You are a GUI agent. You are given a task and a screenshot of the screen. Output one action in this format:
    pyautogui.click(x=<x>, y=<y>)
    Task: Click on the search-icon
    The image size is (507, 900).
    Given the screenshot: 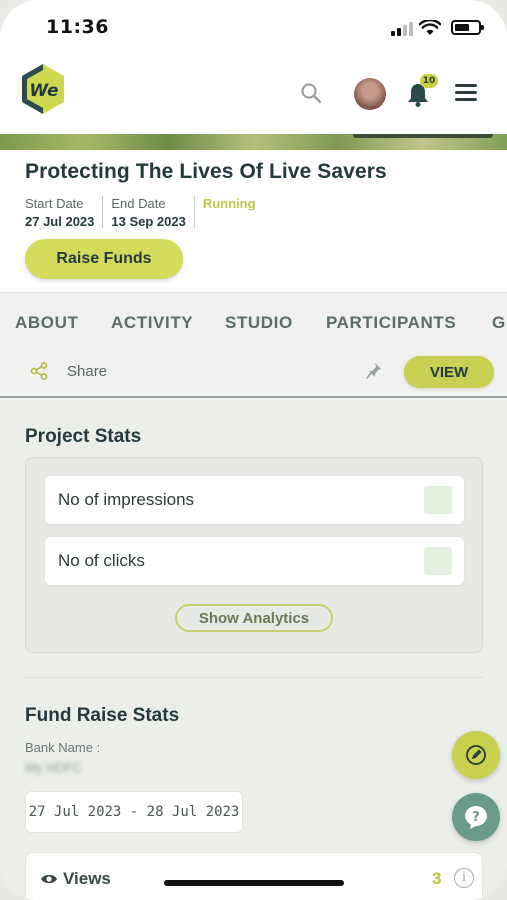 What is the action you would take?
    pyautogui.click(x=311, y=93)
    